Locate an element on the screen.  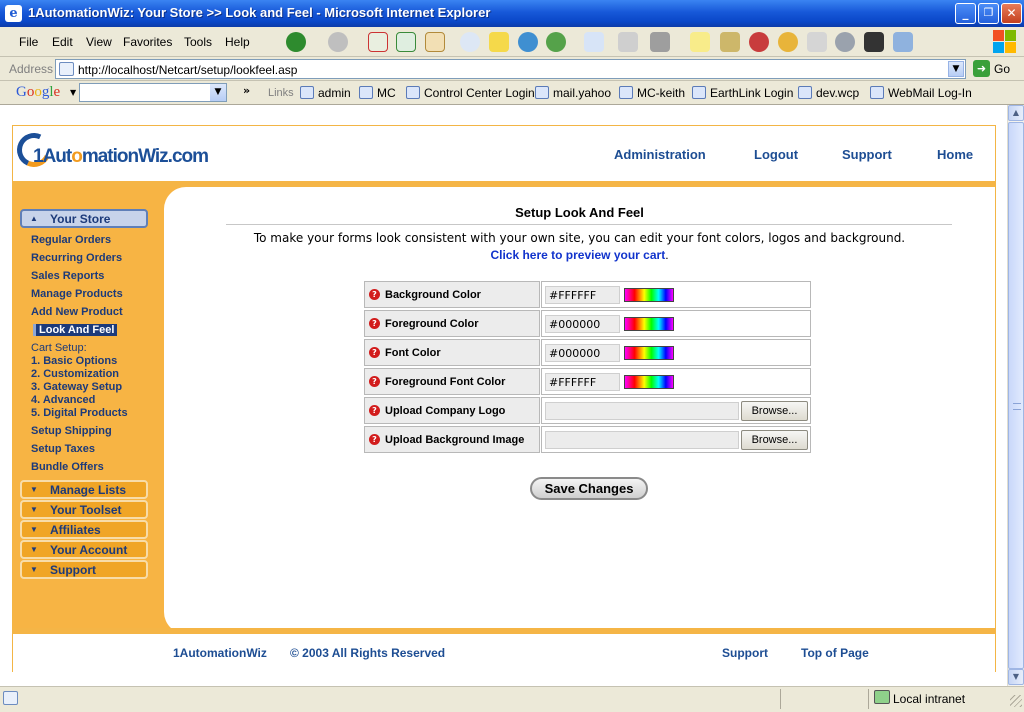
vertical-scrollbar: ▲ ▼ is located at coordinates (1015, 395).